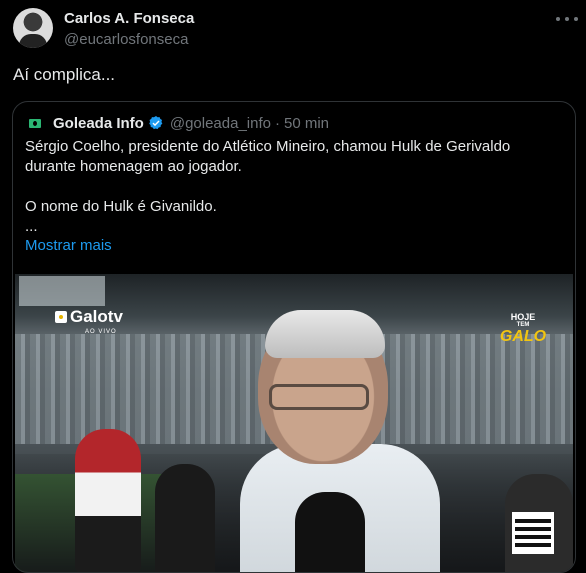 This screenshot has width=586, height=573. What do you see at coordinates (133, 166) in the screenshot?
I see `quoted-text-line: durante homenagem ao jogador.` at bounding box center [133, 166].